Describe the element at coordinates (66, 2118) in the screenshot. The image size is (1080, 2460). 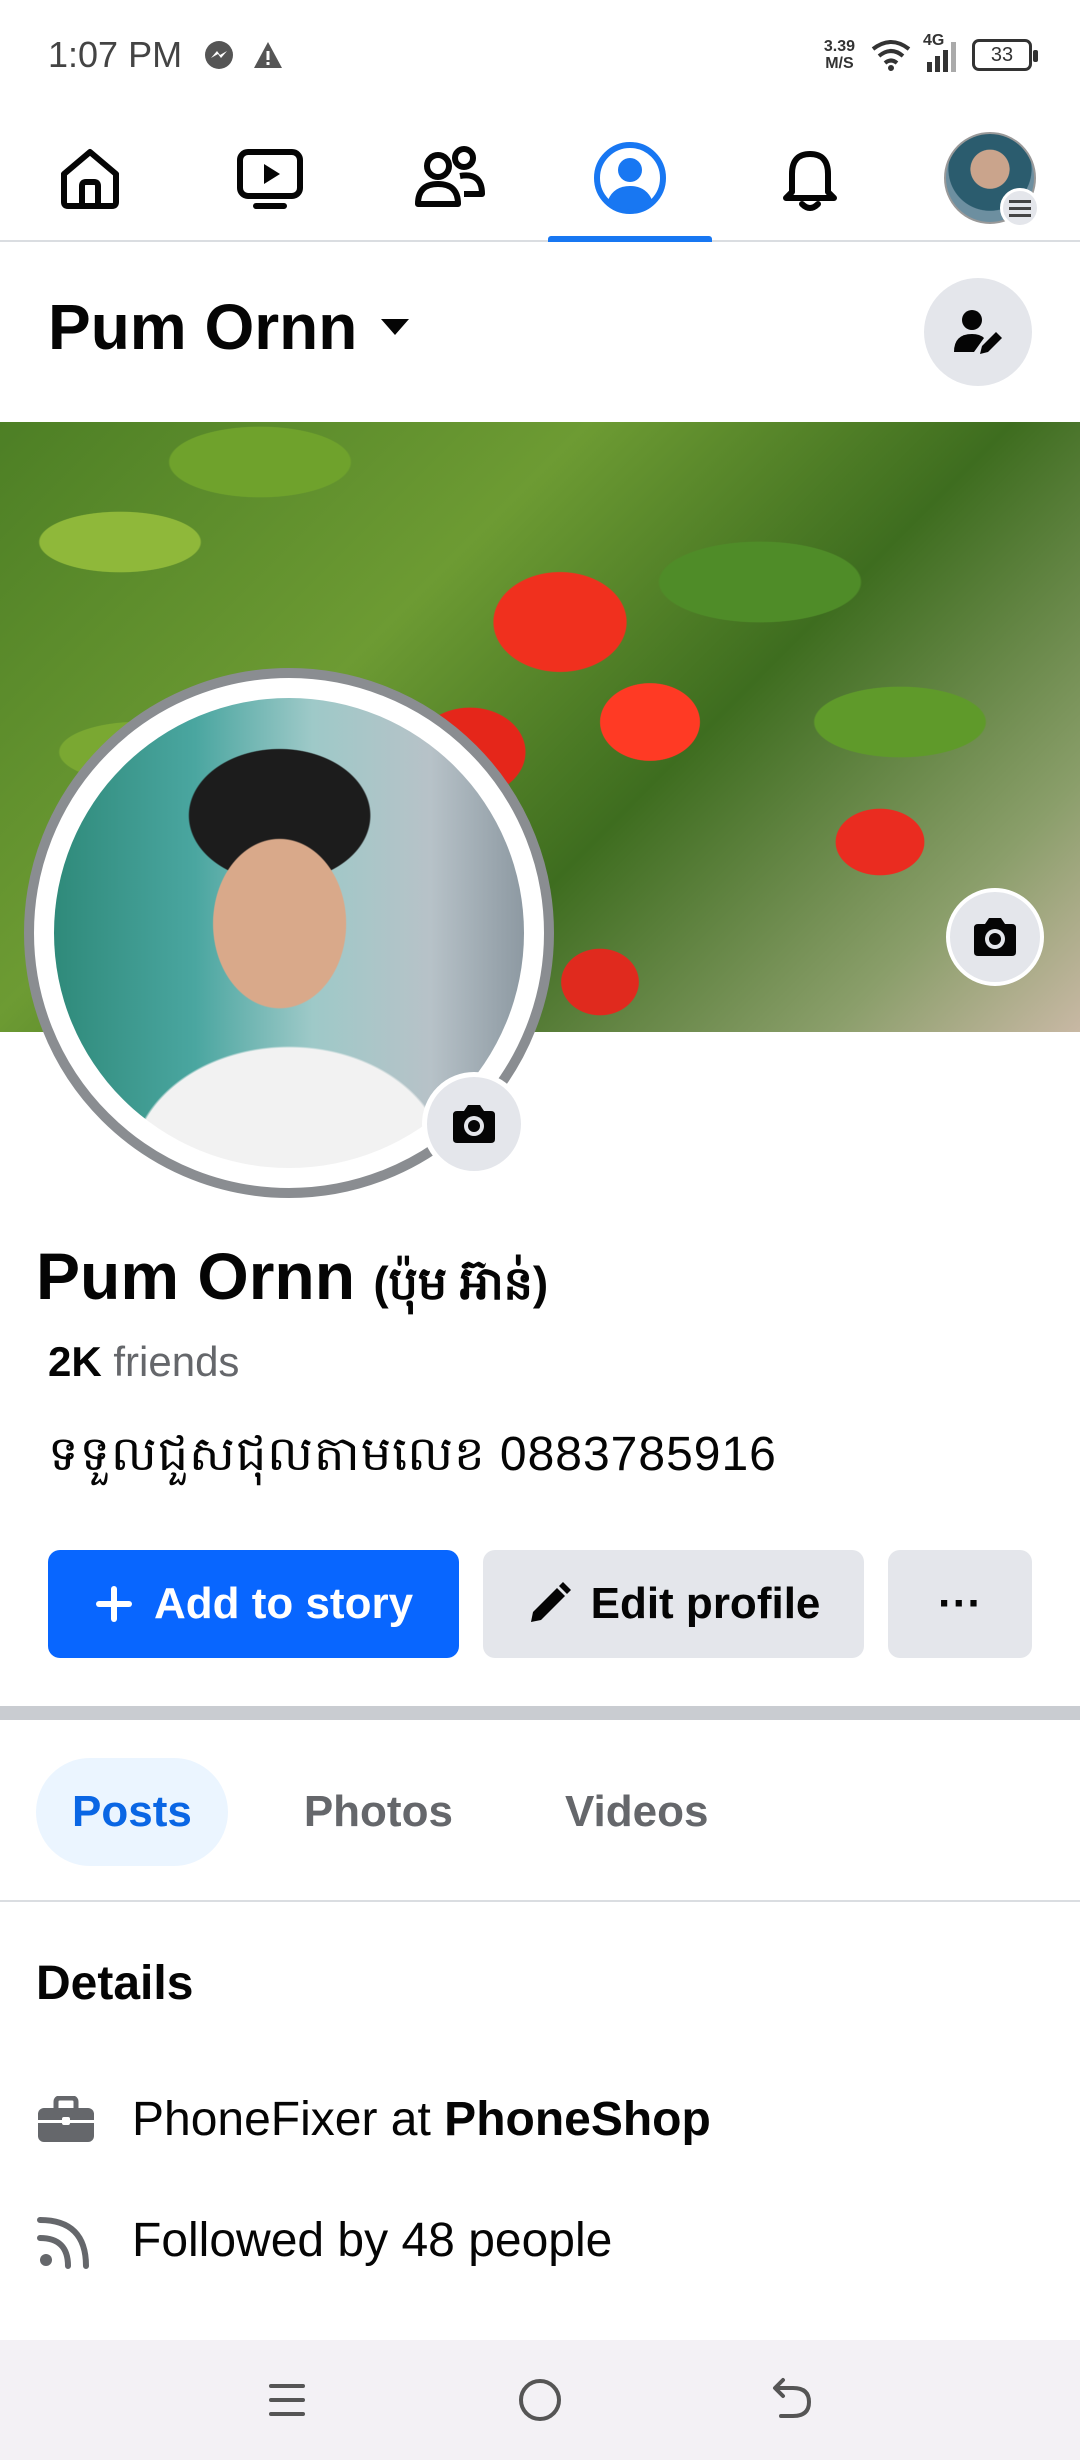
I see `briefcase-icon` at that location.